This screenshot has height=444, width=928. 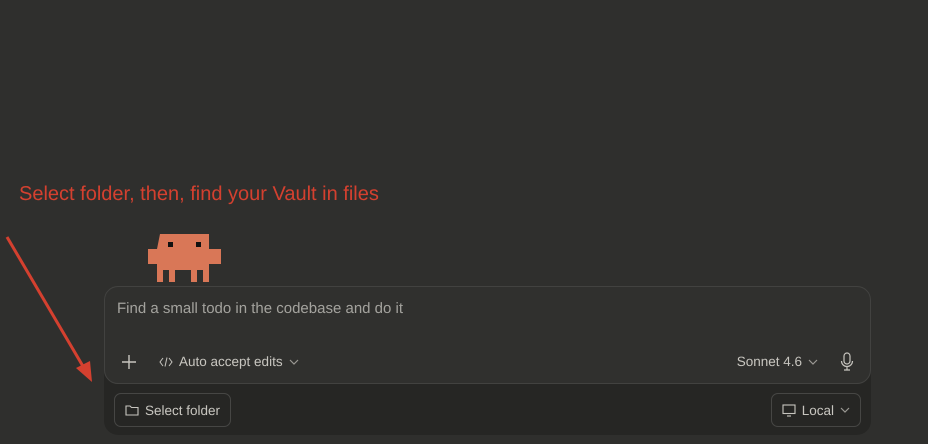 What do you see at coordinates (184, 258) in the screenshot?
I see `mascot-icon` at bounding box center [184, 258].